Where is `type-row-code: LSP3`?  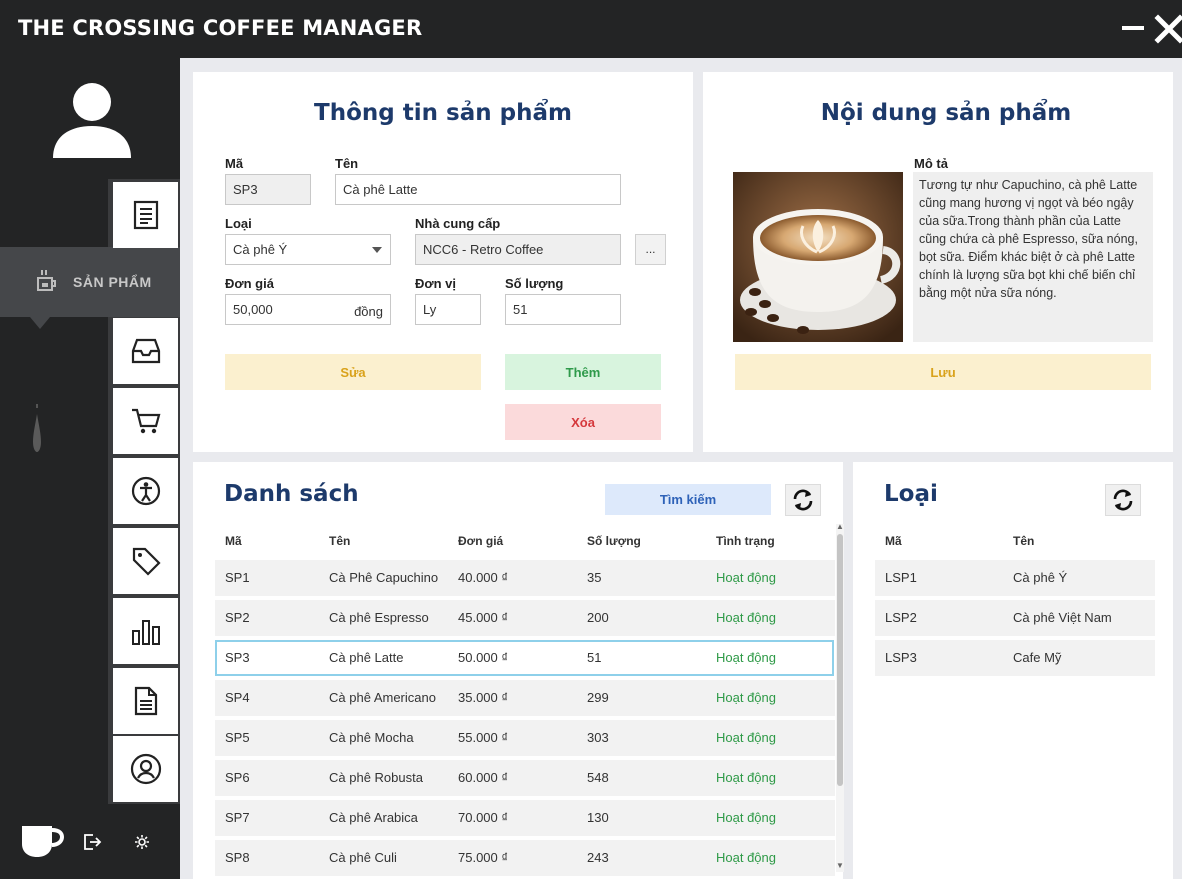 type-row-code: LSP3 is located at coordinates (901, 657).